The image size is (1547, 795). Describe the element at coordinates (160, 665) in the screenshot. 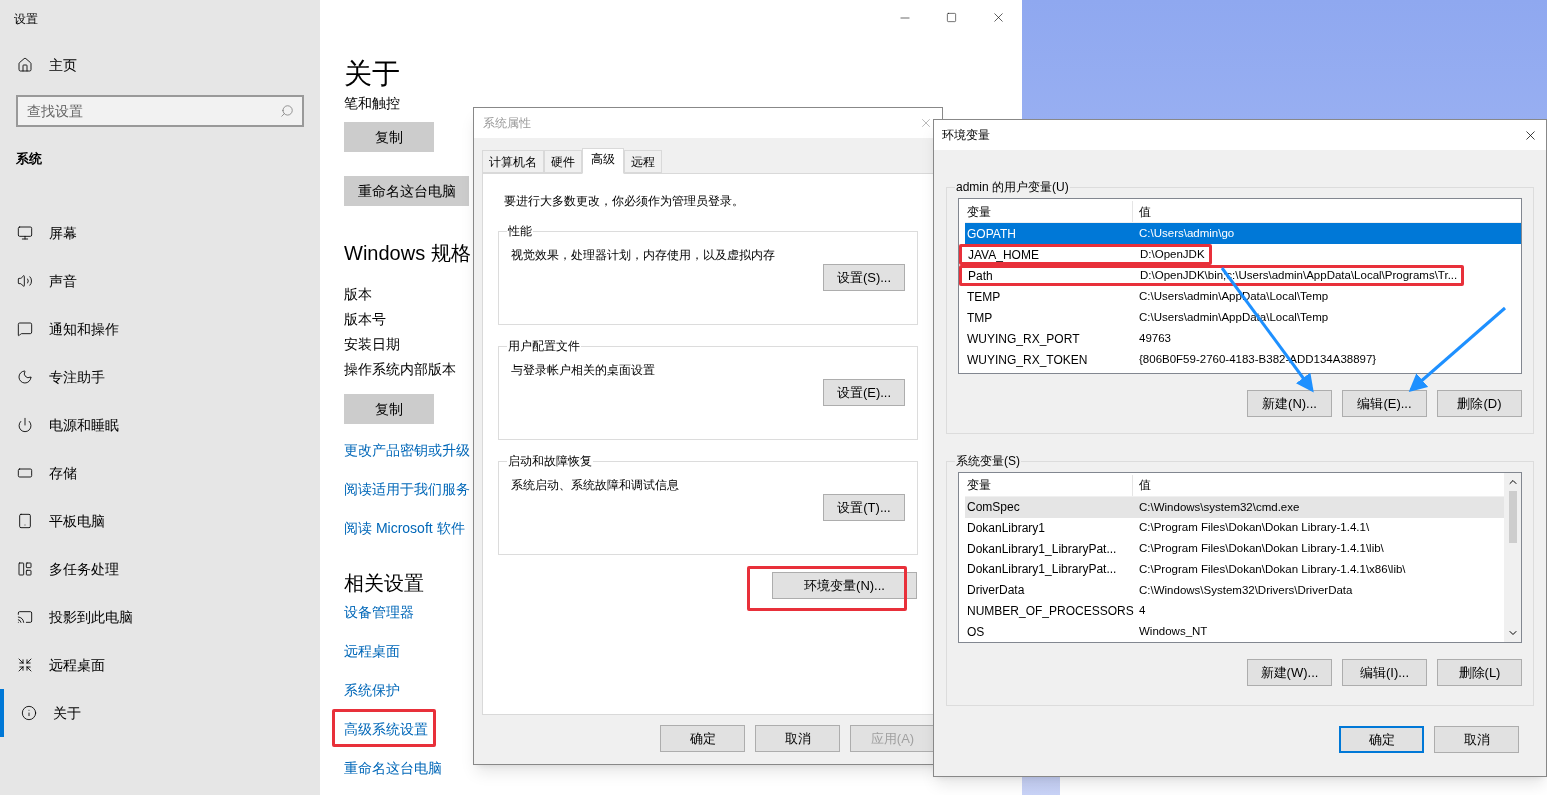

I see `nav-item: 远程桌面` at that location.